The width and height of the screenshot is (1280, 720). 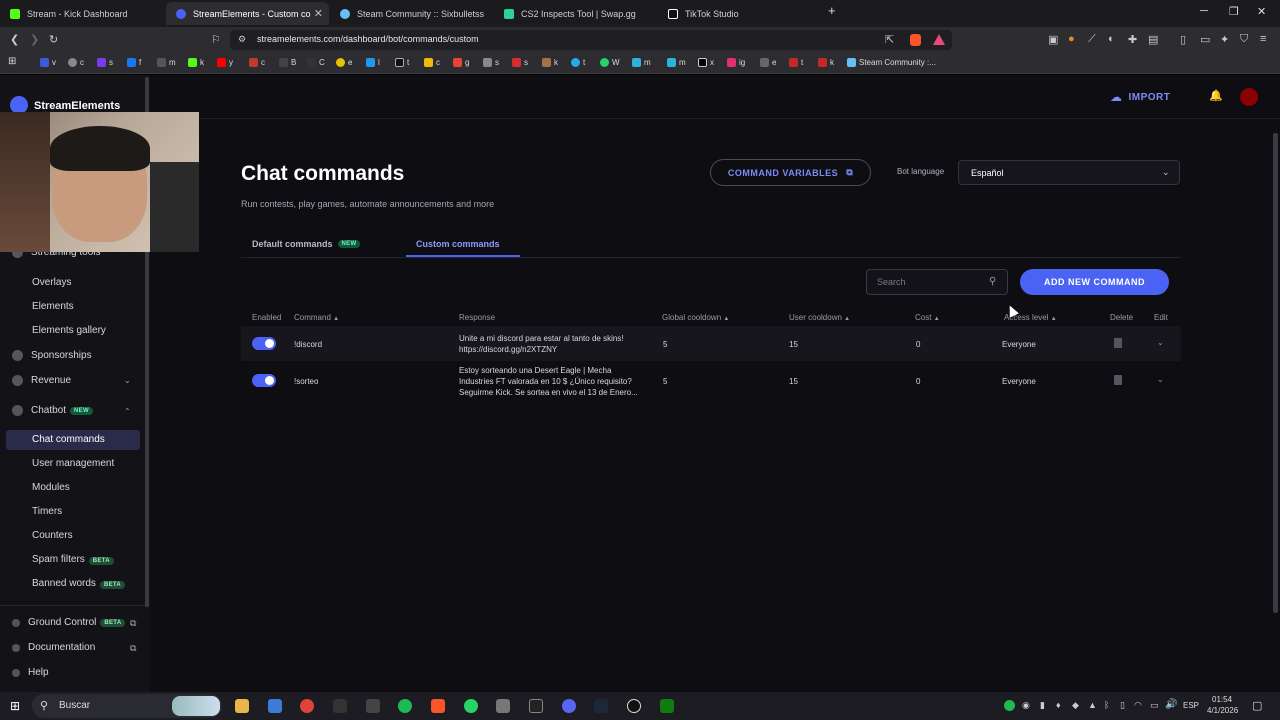 What do you see at coordinates (52, 355) in the screenshot?
I see `sidebar-sponsorships: Sponsorships` at bounding box center [52, 355].